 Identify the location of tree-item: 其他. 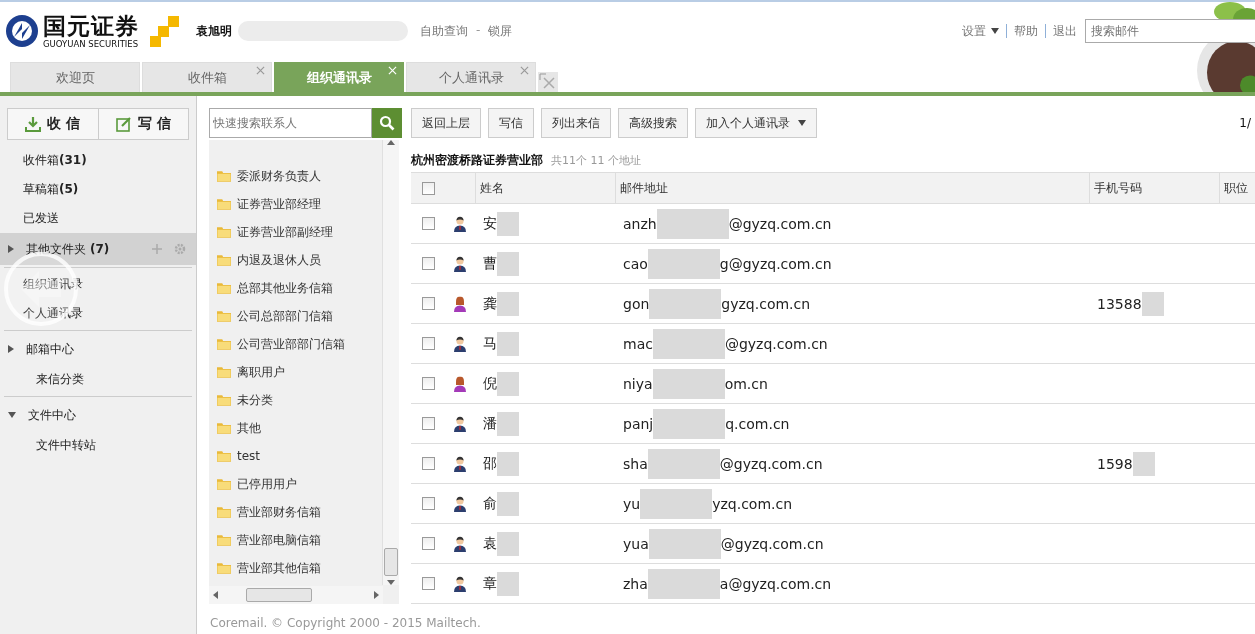
(249, 428).